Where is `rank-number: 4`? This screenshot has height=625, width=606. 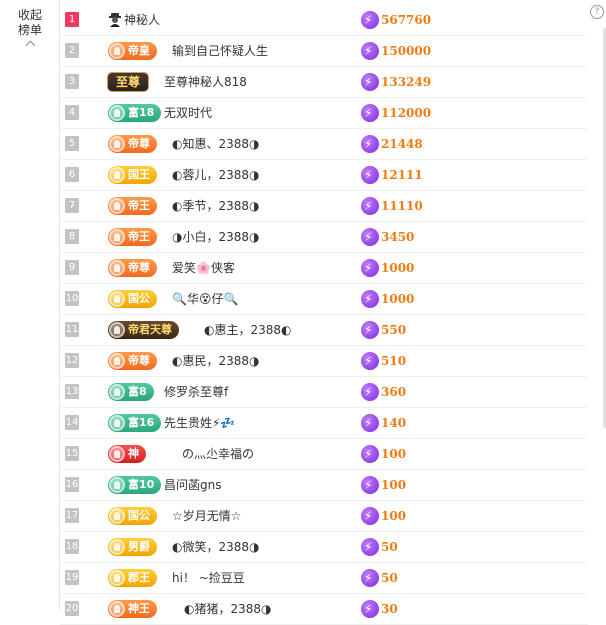 rank-number: 4 is located at coordinates (72, 112).